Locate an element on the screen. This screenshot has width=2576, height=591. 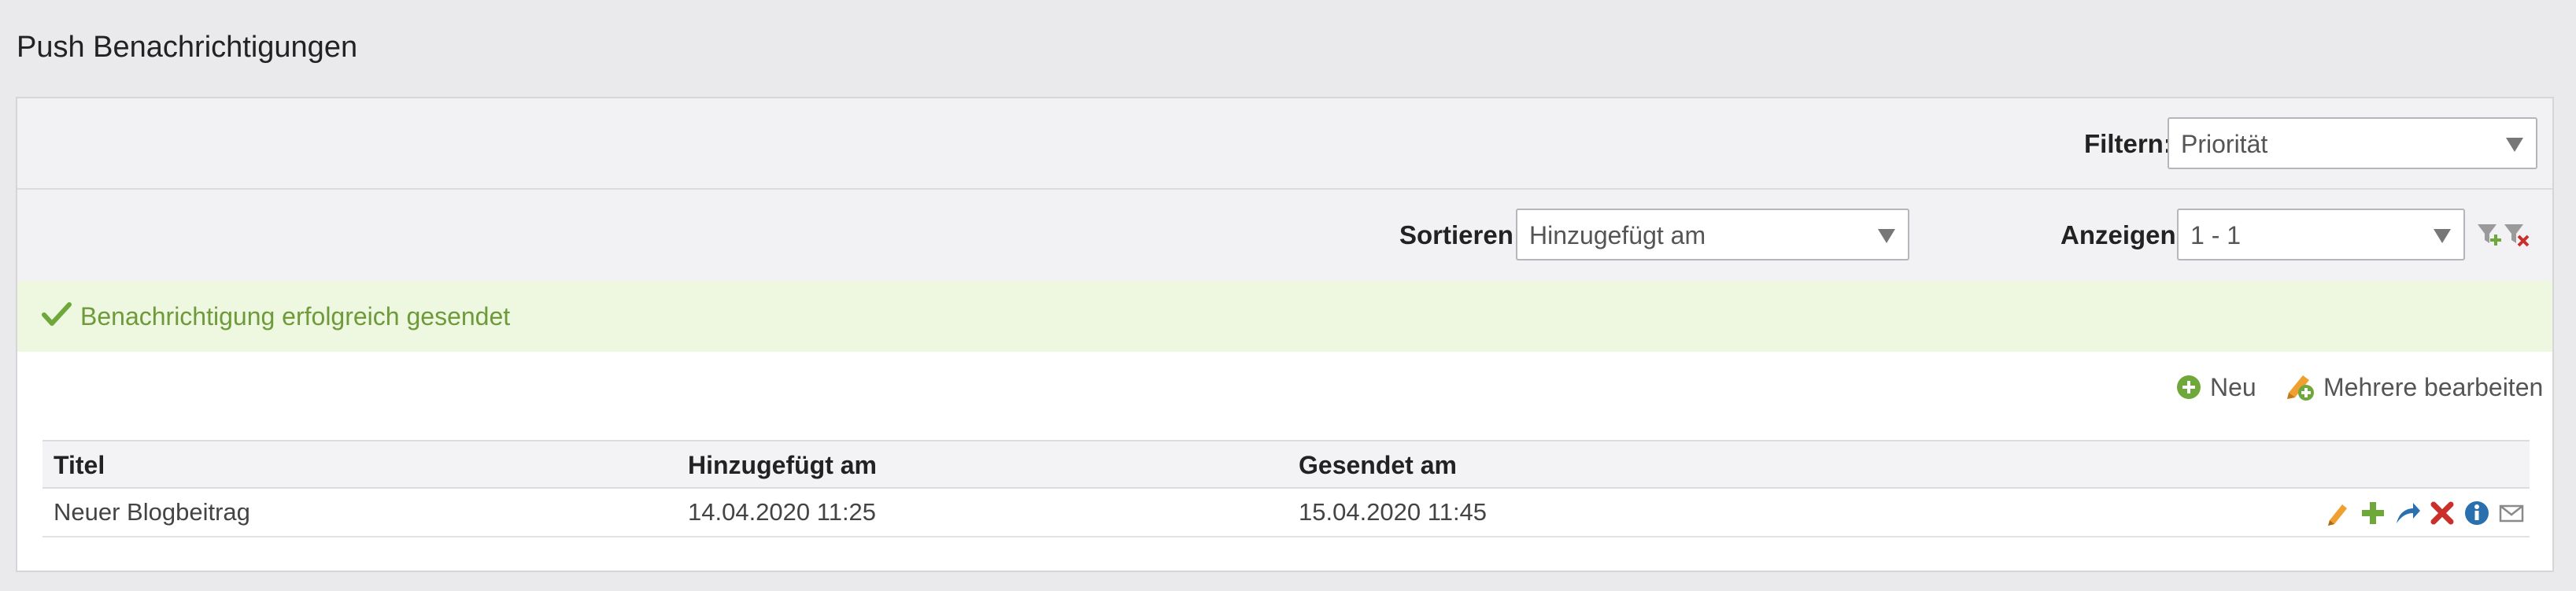
bulk-edit-button-label: Mehrere bearbeiten is located at coordinates (2433, 387).